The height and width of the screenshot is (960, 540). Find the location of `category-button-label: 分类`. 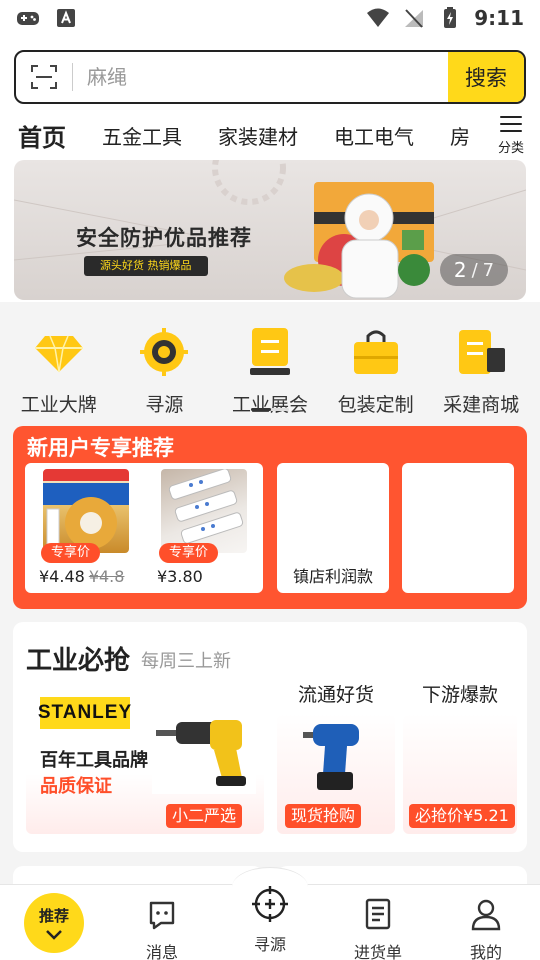

category-button-label: 分类 is located at coordinates (510, 148).